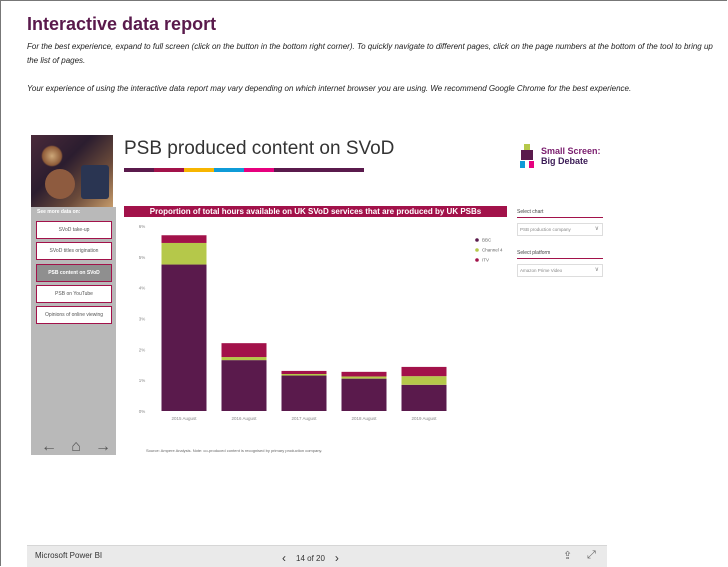 Image resolution: width=728 pixels, height=567 pixels. What do you see at coordinates (74, 294) in the screenshot?
I see `nav-item-psb-youtube: PSB on YouTube` at bounding box center [74, 294].